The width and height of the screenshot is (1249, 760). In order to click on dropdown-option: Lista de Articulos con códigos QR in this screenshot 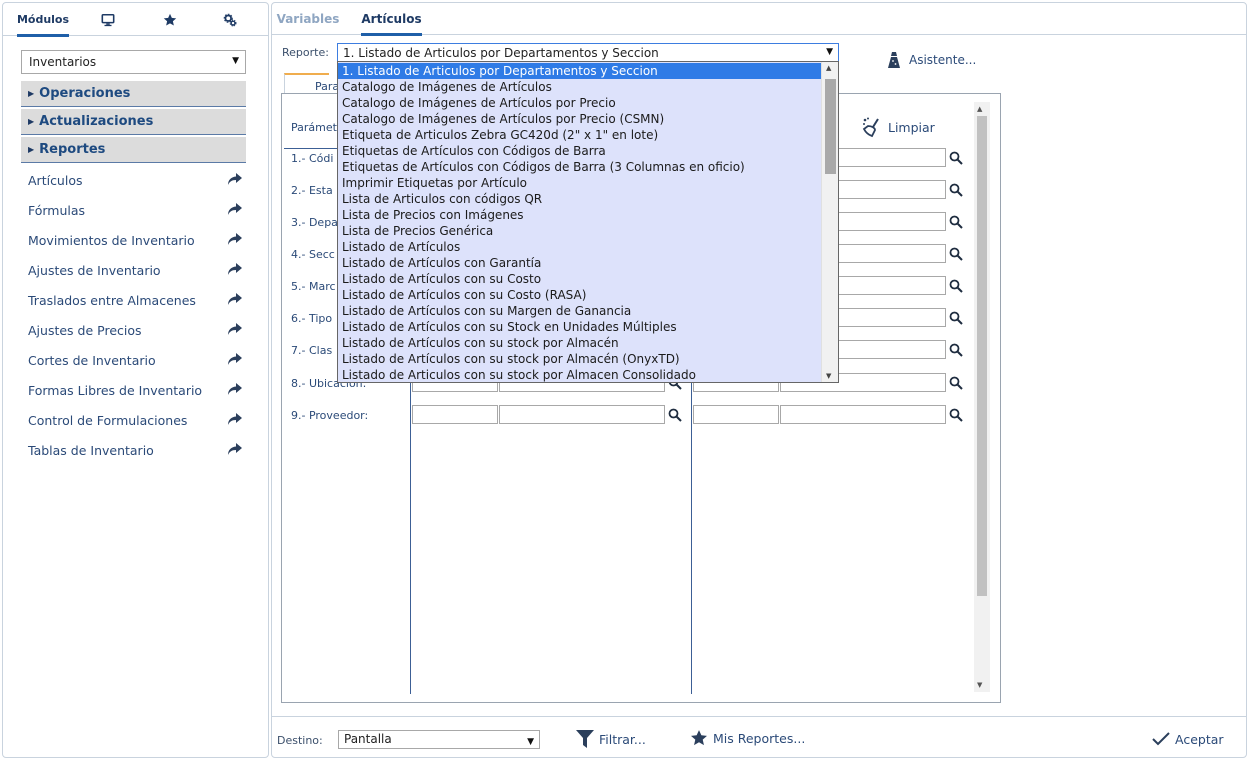, I will do `click(579, 199)`.